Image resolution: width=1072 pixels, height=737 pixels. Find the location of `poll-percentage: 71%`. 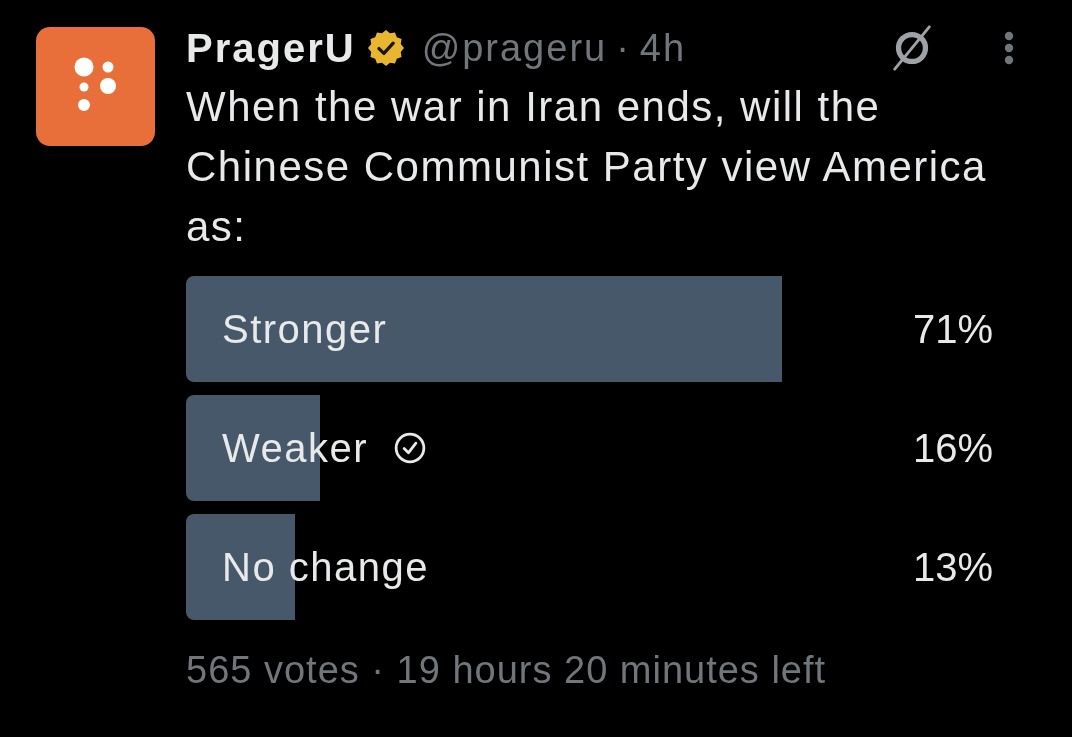

poll-percentage: 71% is located at coordinates (952, 329).